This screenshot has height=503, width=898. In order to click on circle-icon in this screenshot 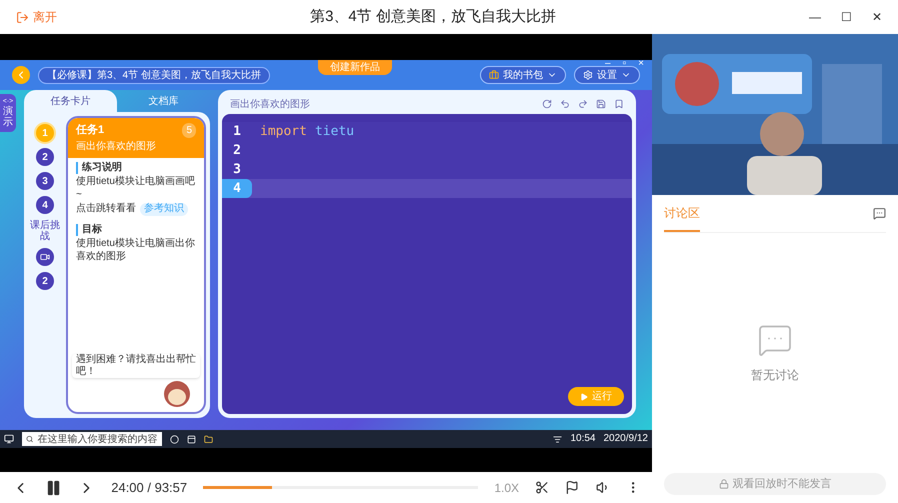, I will do `click(174, 439)`.